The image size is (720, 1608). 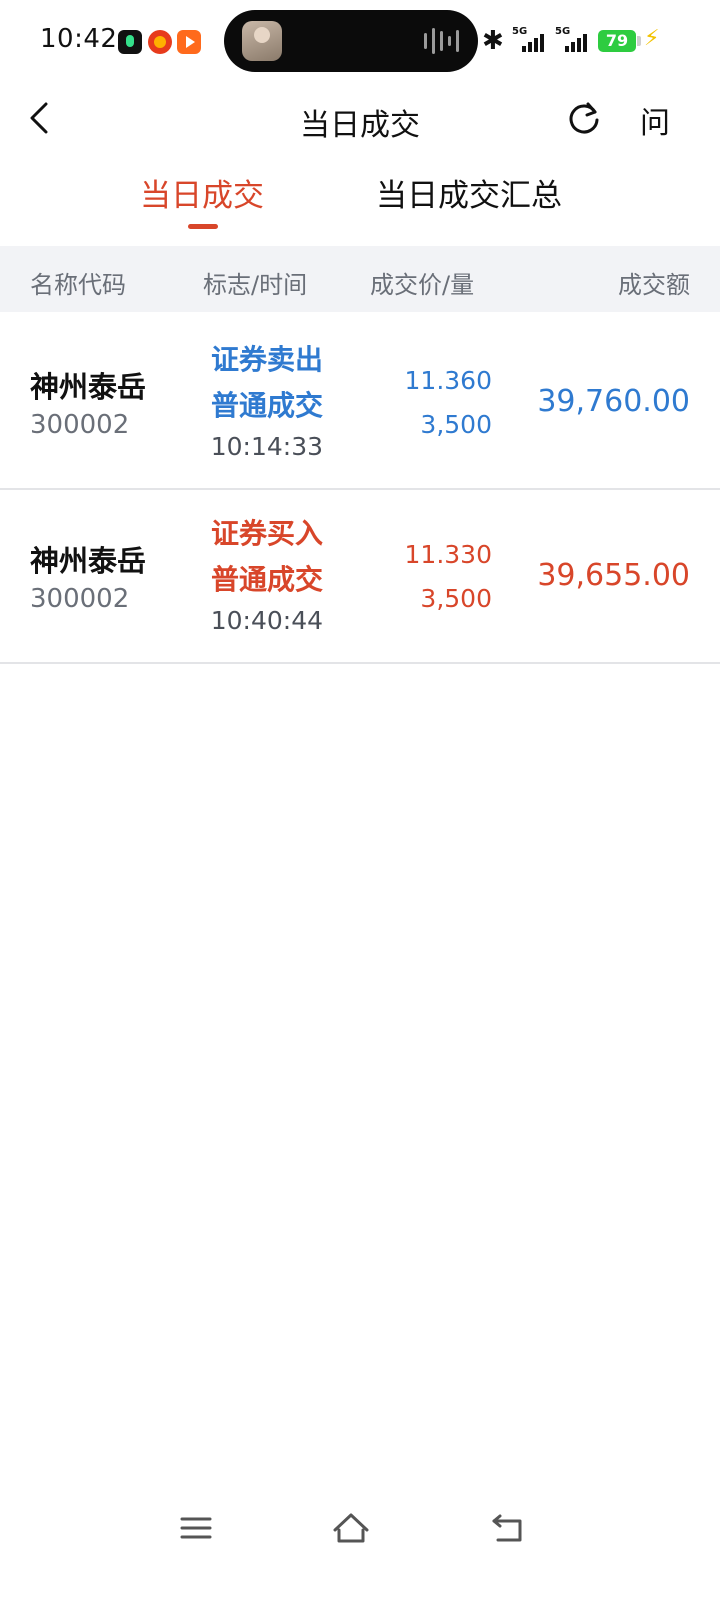 I want to click on status-time: 10:42, so click(x=79, y=39).